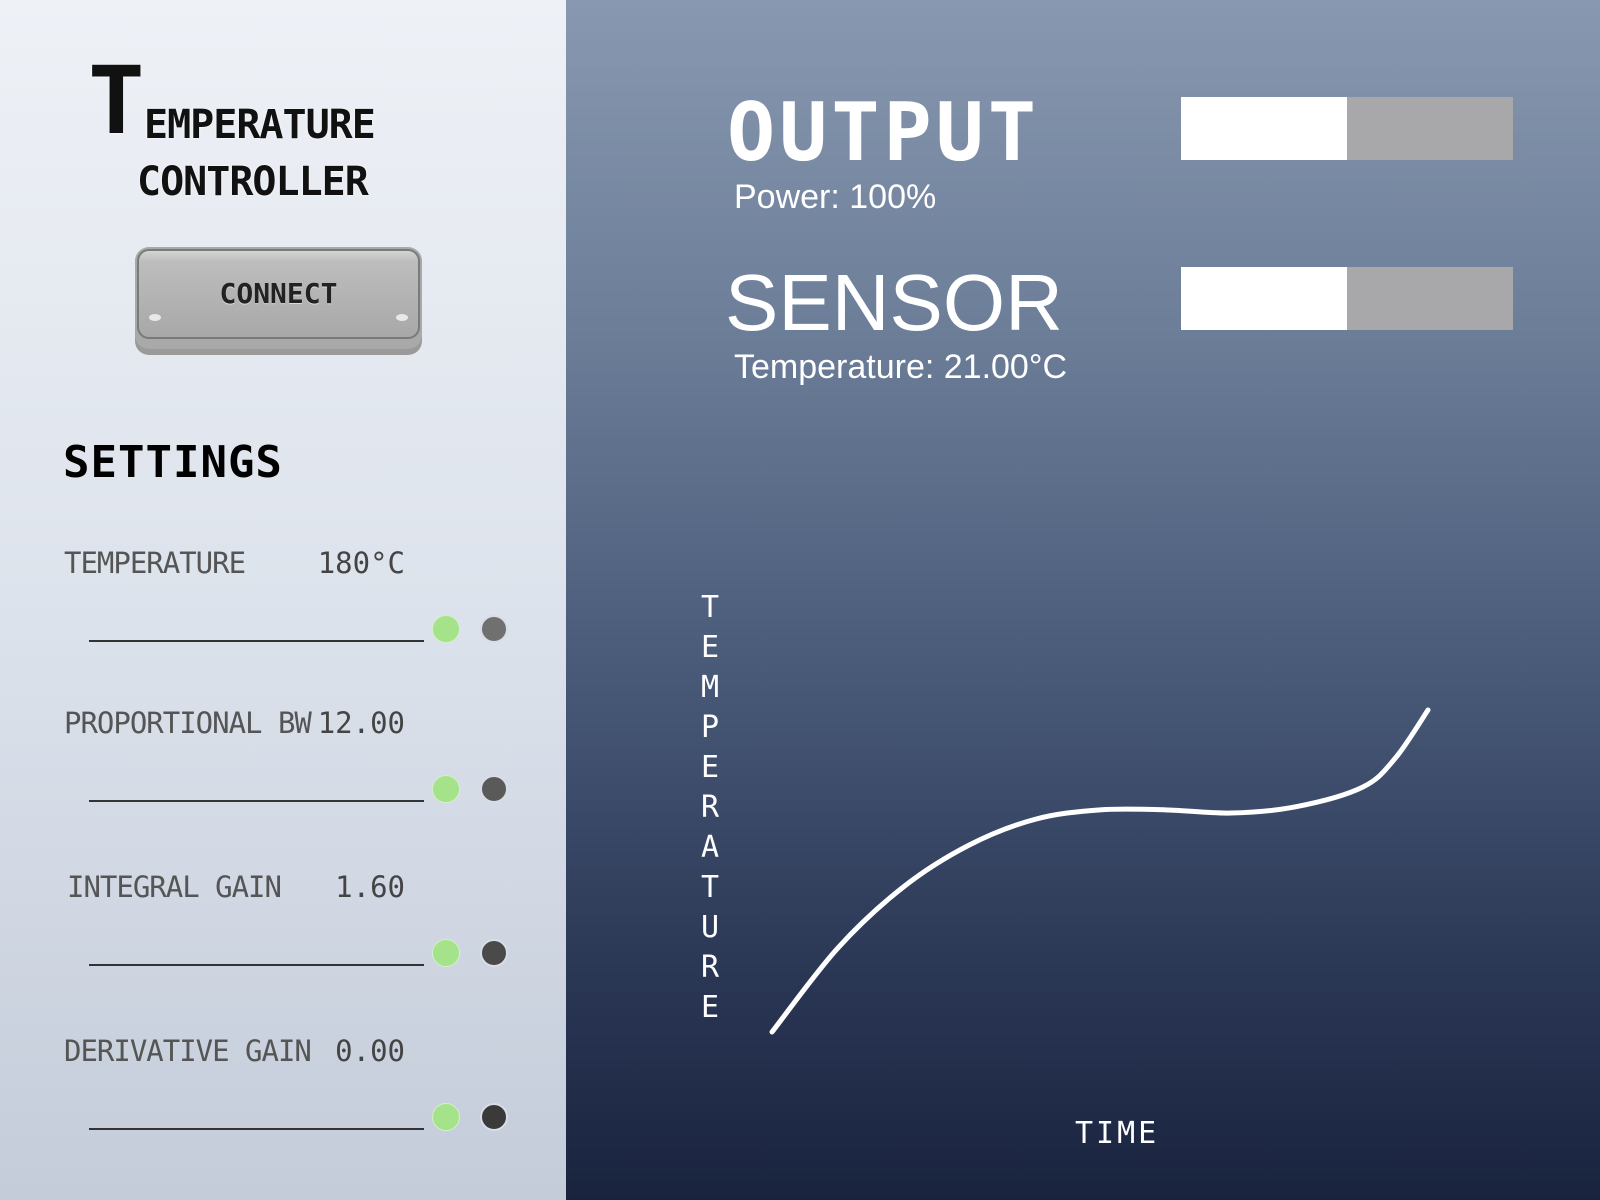  I want to click on connect-button-label: CONNECT, so click(278, 293).